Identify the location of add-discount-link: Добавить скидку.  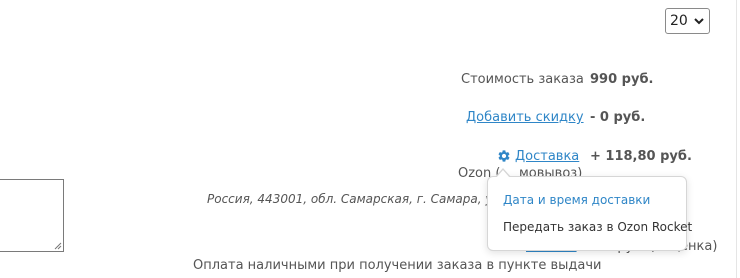
(525, 117).